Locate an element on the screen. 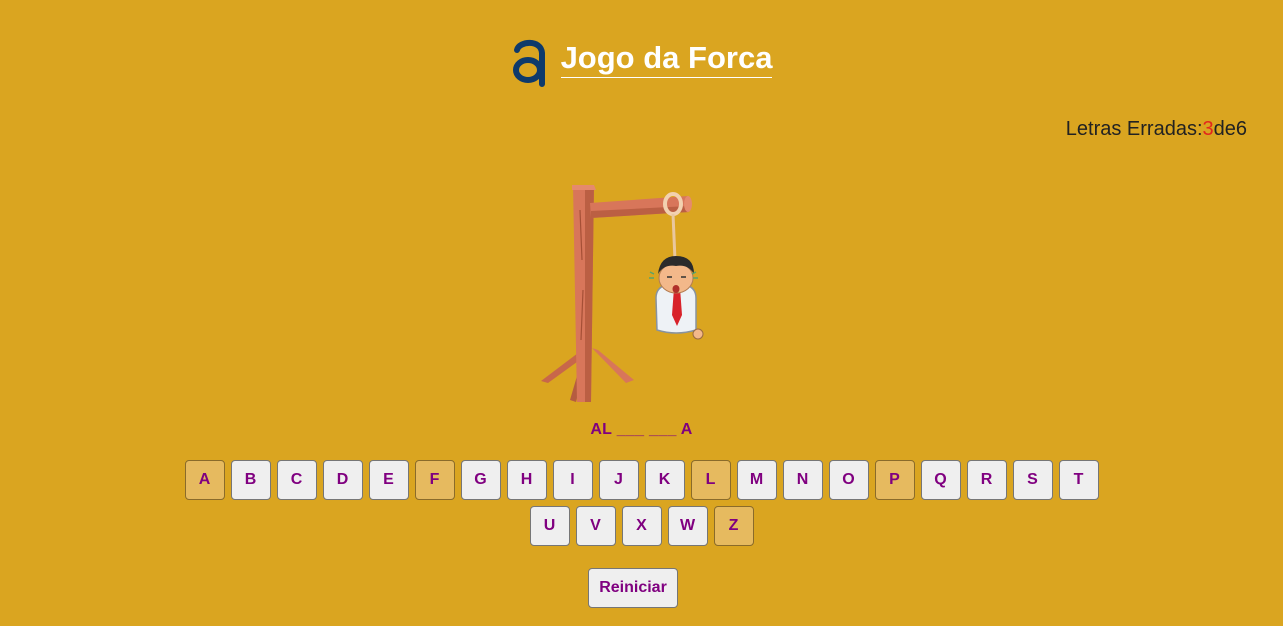  letter-key-q: Q is located at coordinates (940, 480).